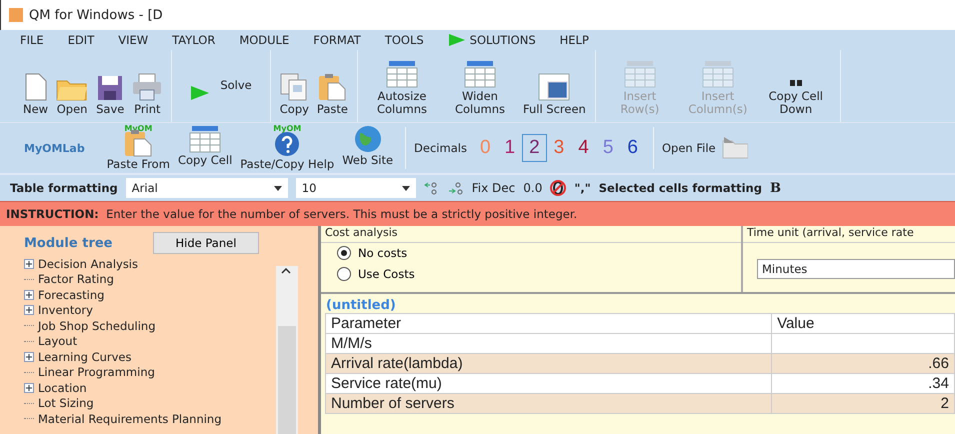  What do you see at coordinates (337, 40) in the screenshot?
I see `menu-item: FORMAT` at bounding box center [337, 40].